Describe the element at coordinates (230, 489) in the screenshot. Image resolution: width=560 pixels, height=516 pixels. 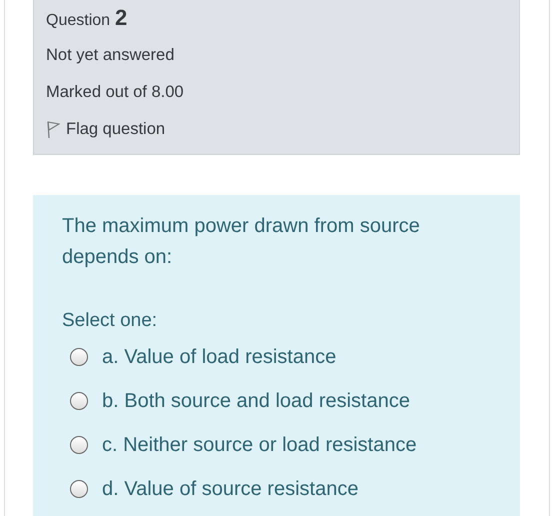
I see `option-label: d. Value of source resistance` at that location.